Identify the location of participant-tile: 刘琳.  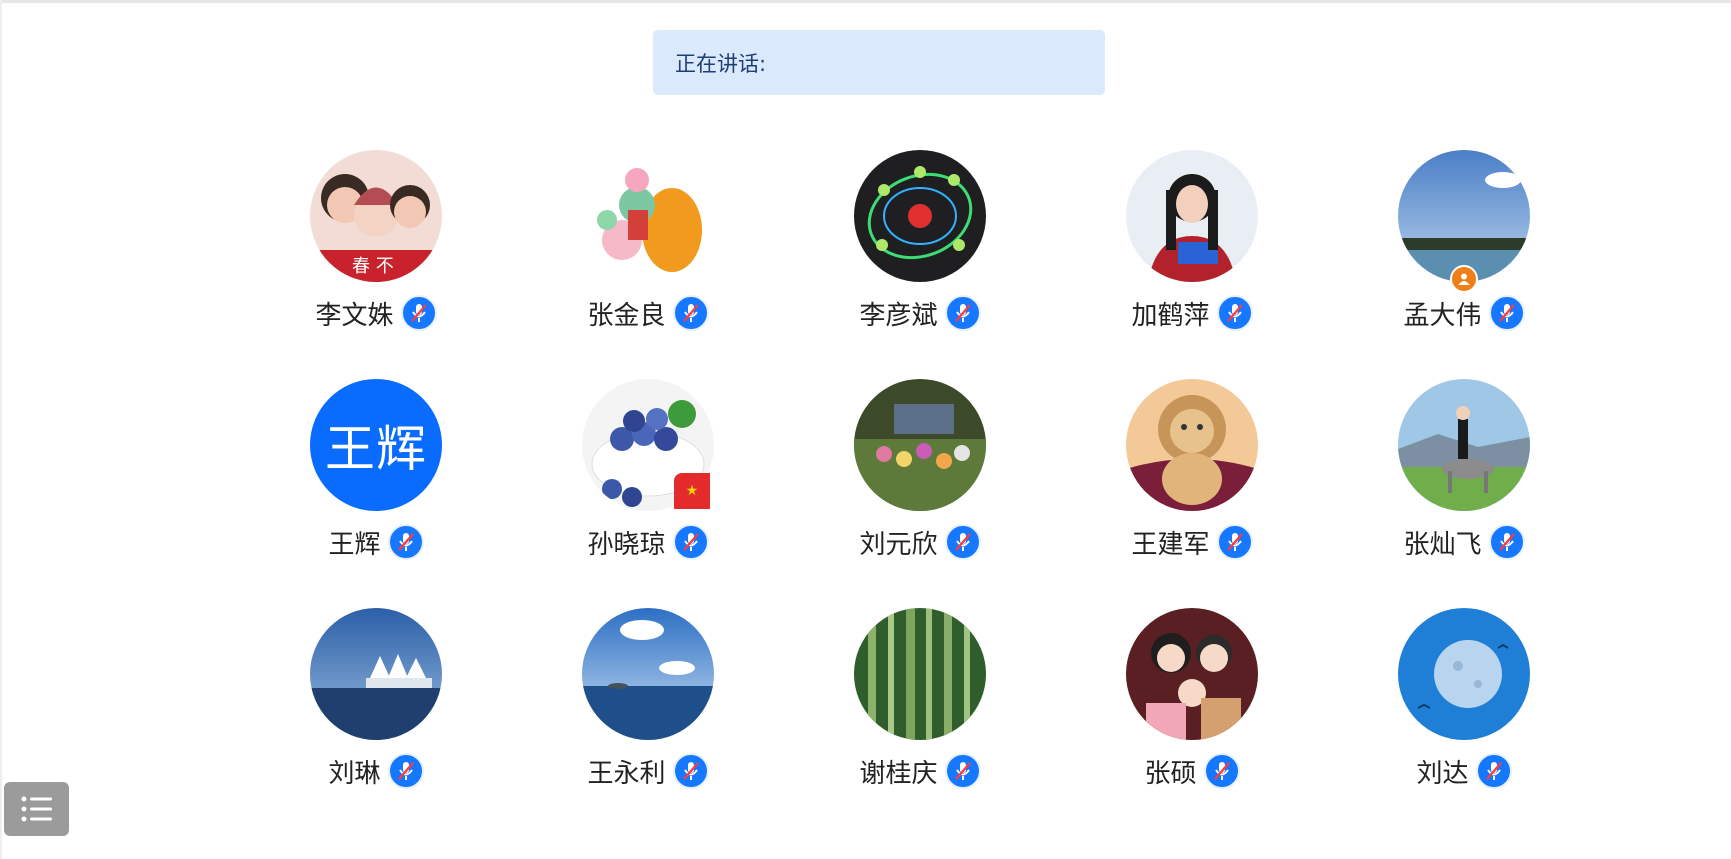
(376, 722).